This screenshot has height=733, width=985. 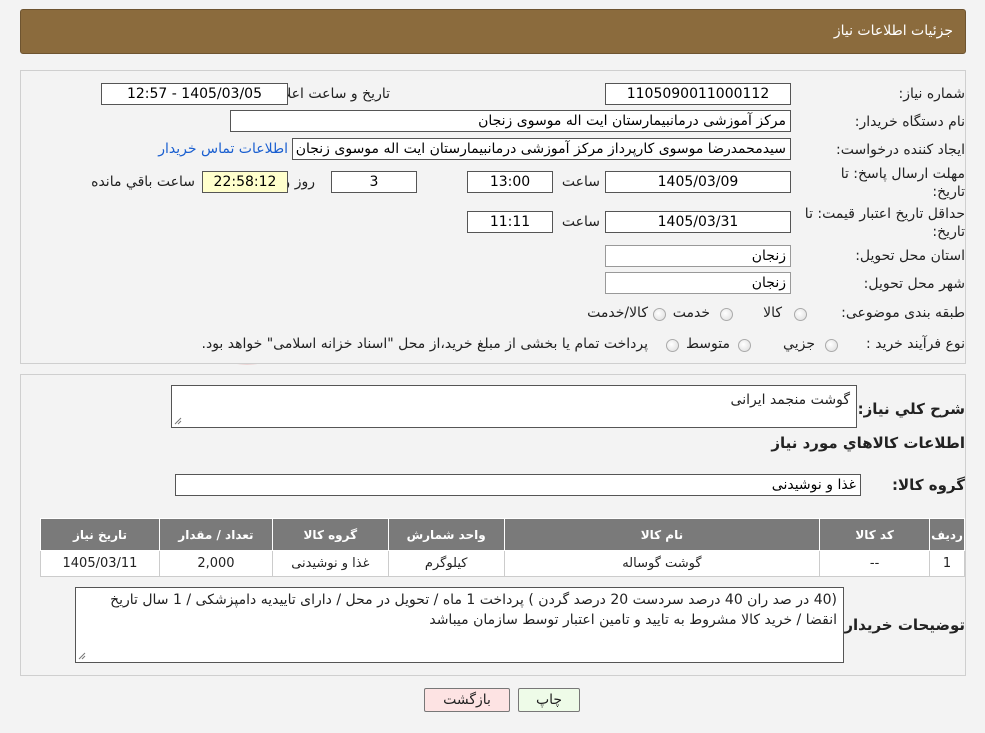 What do you see at coordinates (299, 182) in the screenshot?
I see `days-label: روز و` at bounding box center [299, 182].